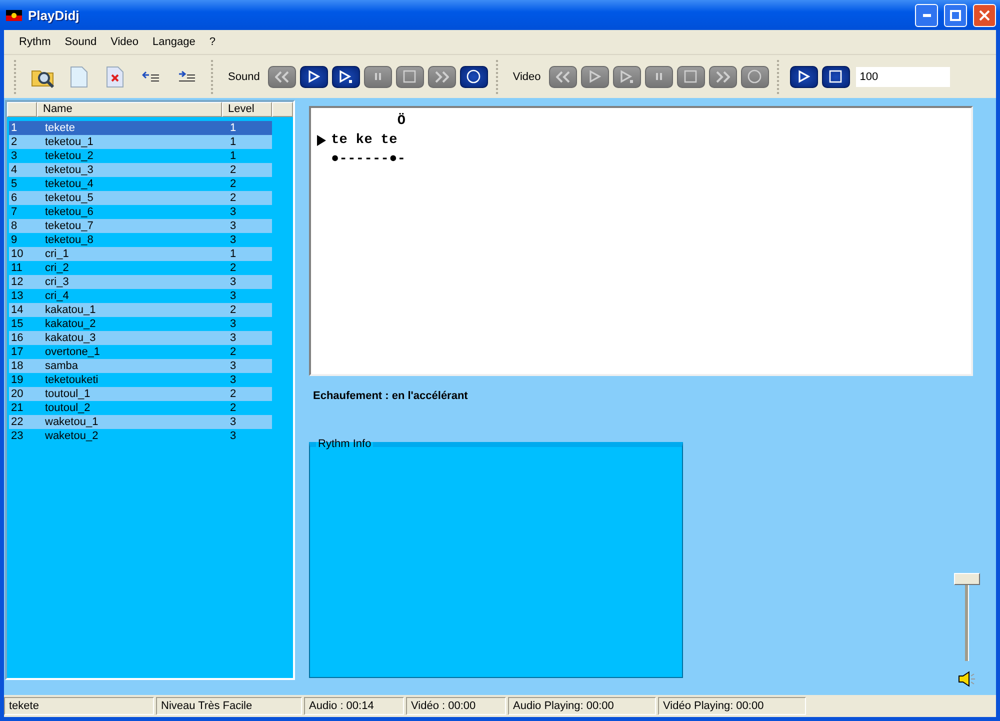 The height and width of the screenshot is (721, 1000). I want to click on status-field: Audio Playing: 00:00, so click(582, 706).